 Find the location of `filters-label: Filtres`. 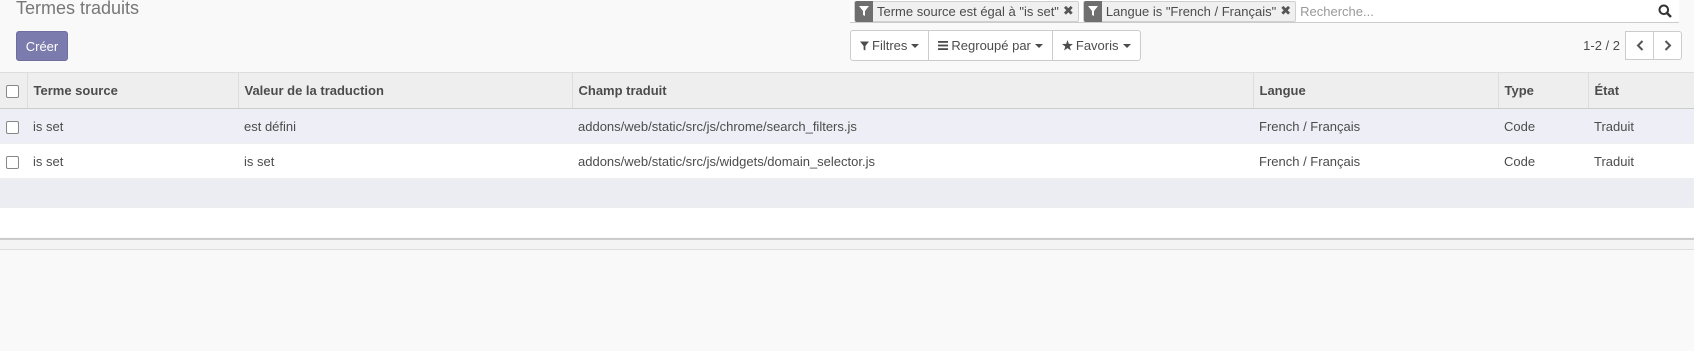

filters-label: Filtres is located at coordinates (890, 45).